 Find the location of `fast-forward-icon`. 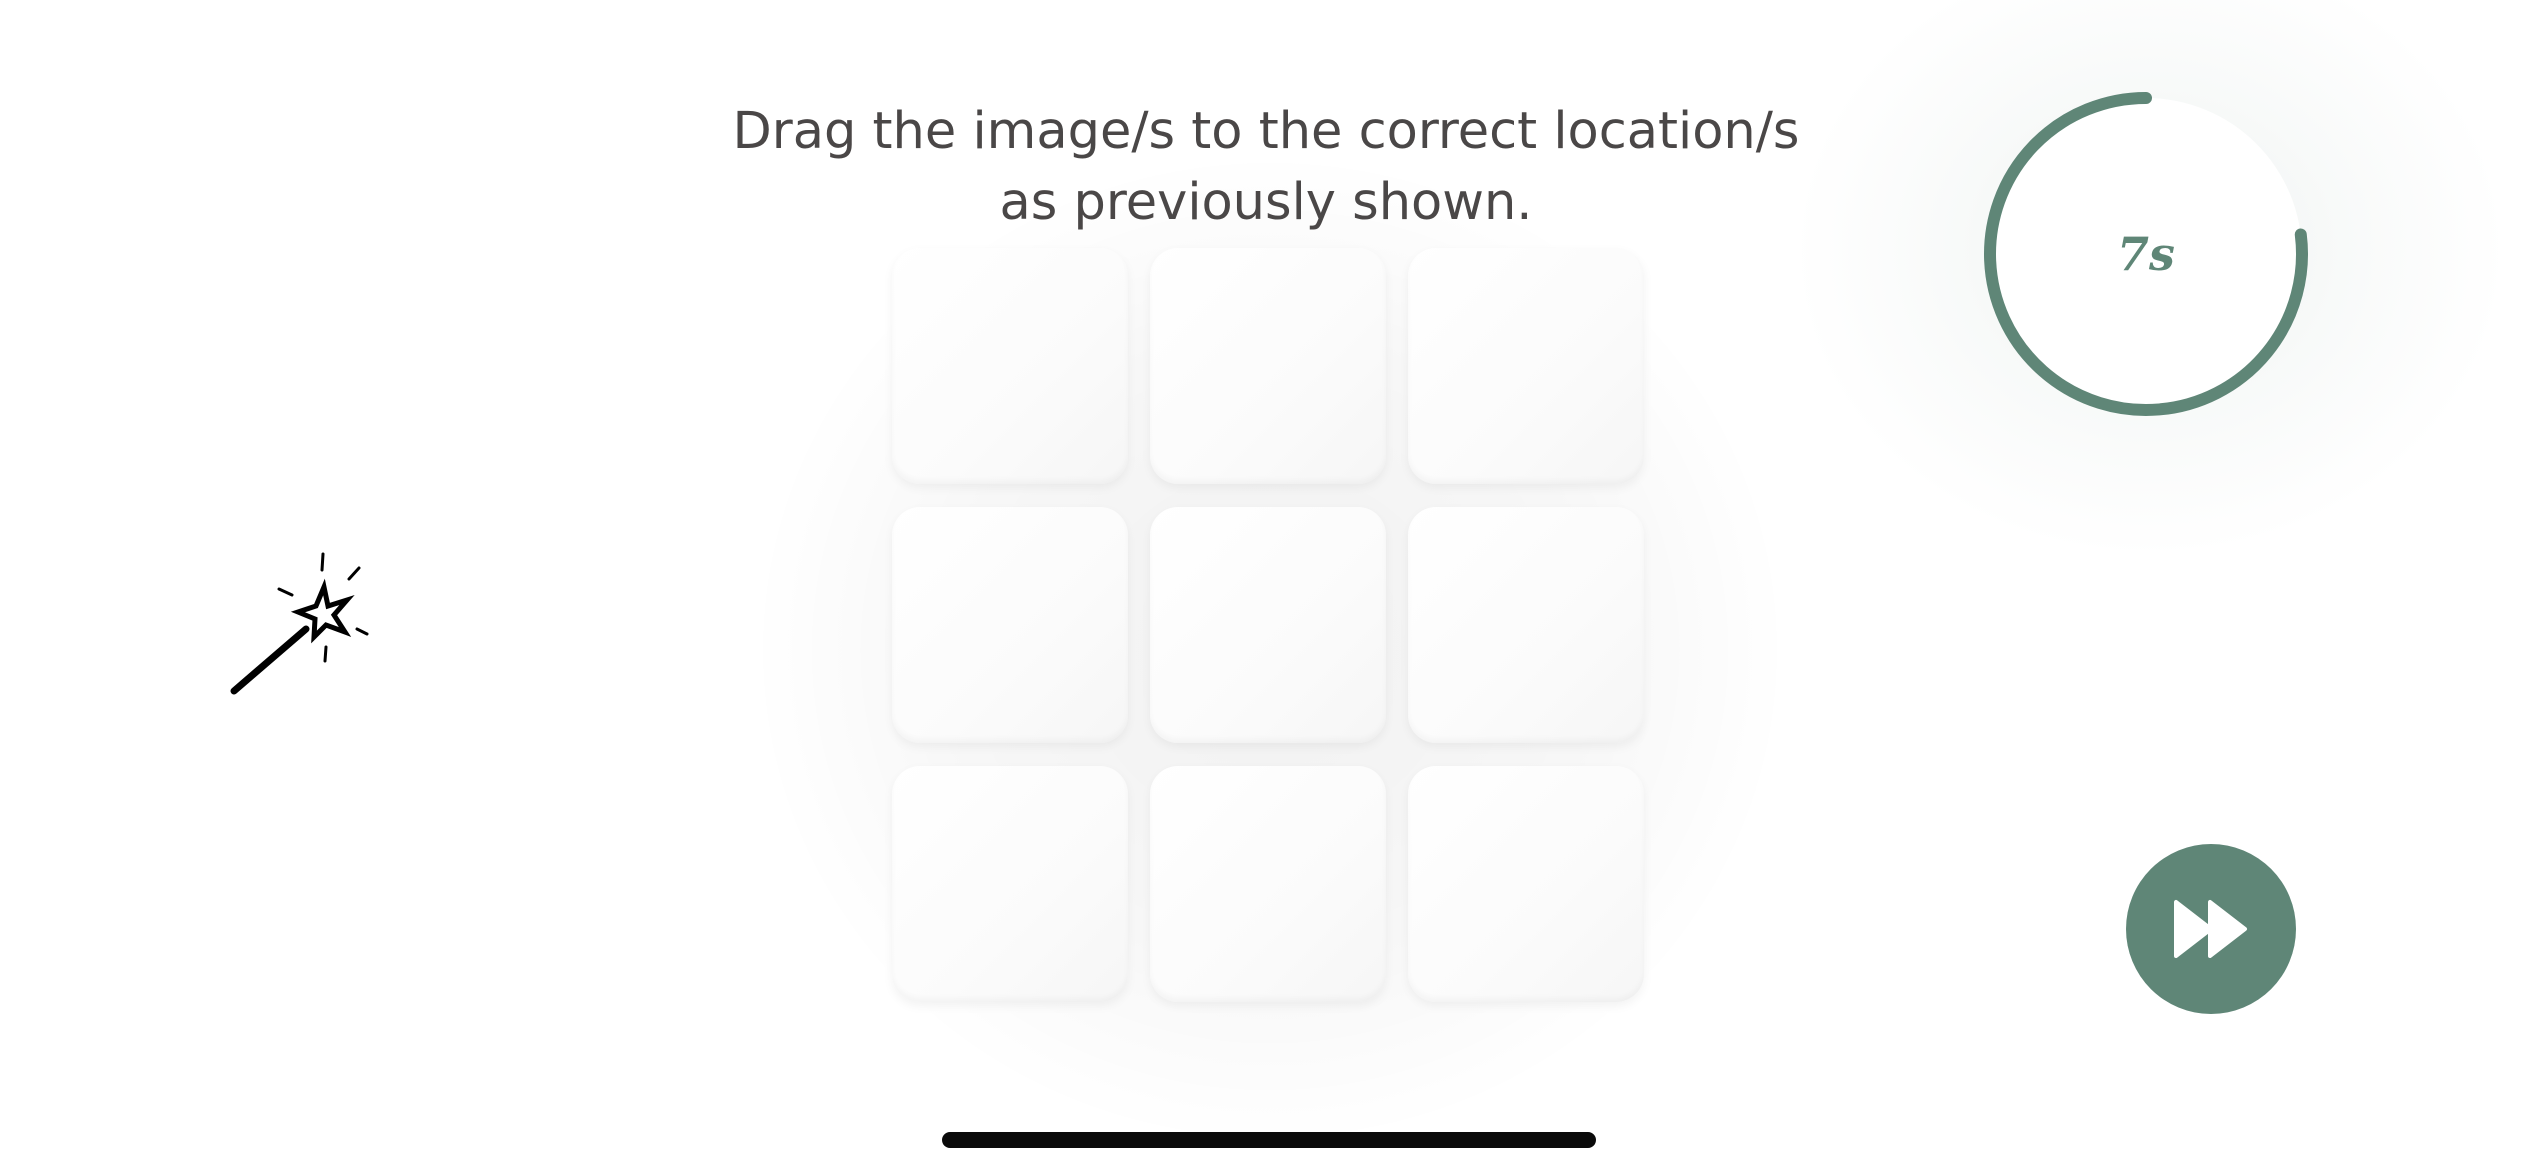

fast-forward-icon is located at coordinates (2210, 929).